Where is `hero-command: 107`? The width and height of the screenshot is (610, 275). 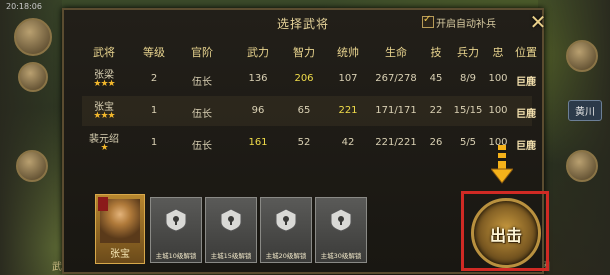 hero-command: 107 is located at coordinates (348, 78).